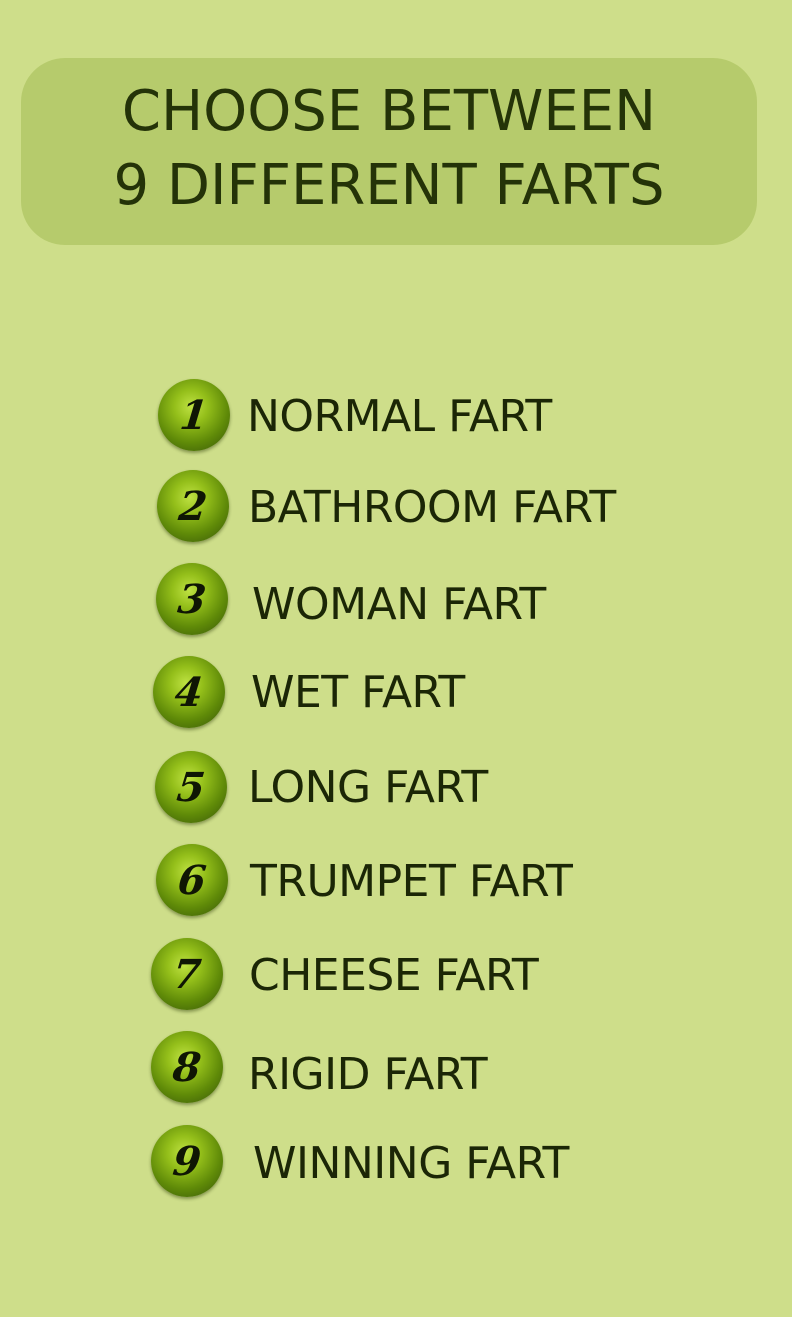  Describe the element at coordinates (389, 185) in the screenshot. I see `header-title-line-2: 9 DIFFERENT FARTS` at that location.